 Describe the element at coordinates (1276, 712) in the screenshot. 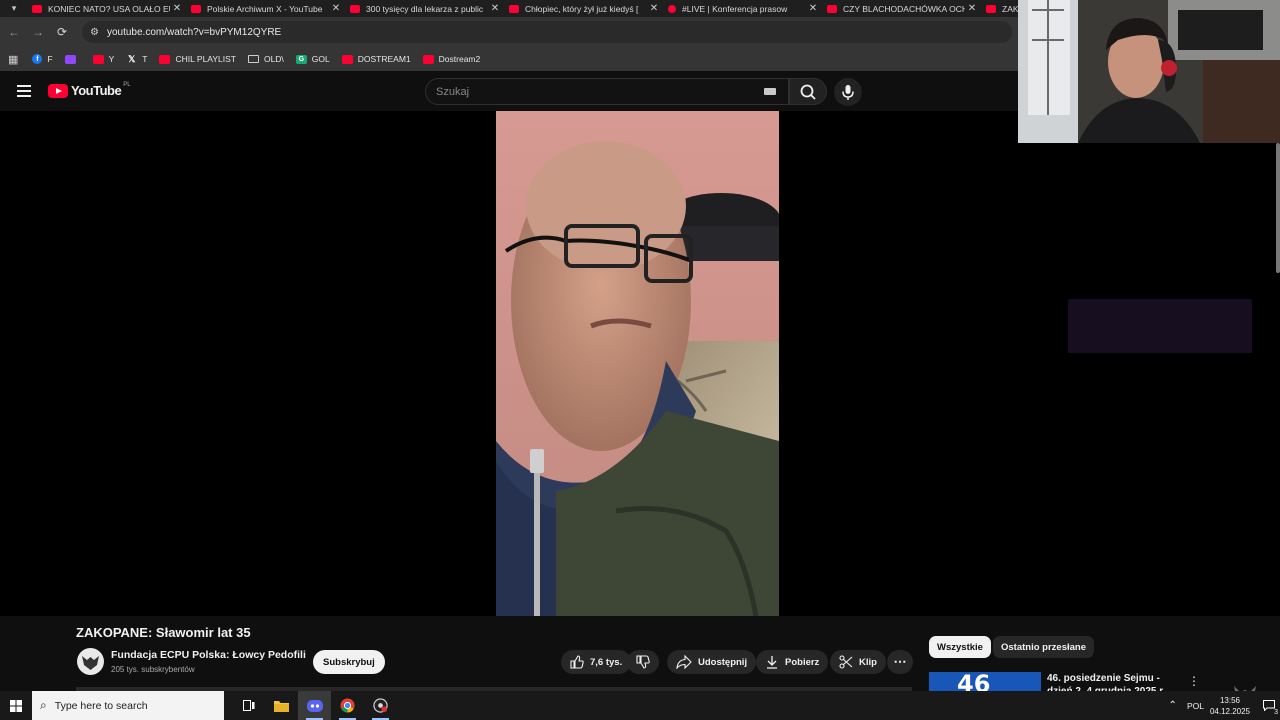

I see `notification-count: 3` at that location.